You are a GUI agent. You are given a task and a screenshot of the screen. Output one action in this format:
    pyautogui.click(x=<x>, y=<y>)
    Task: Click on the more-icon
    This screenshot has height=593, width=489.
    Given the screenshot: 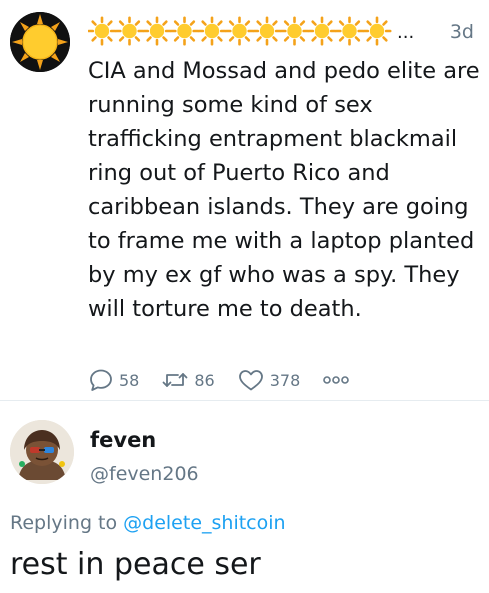 What is the action you would take?
    pyautogui.click(x=336, y=380)
    